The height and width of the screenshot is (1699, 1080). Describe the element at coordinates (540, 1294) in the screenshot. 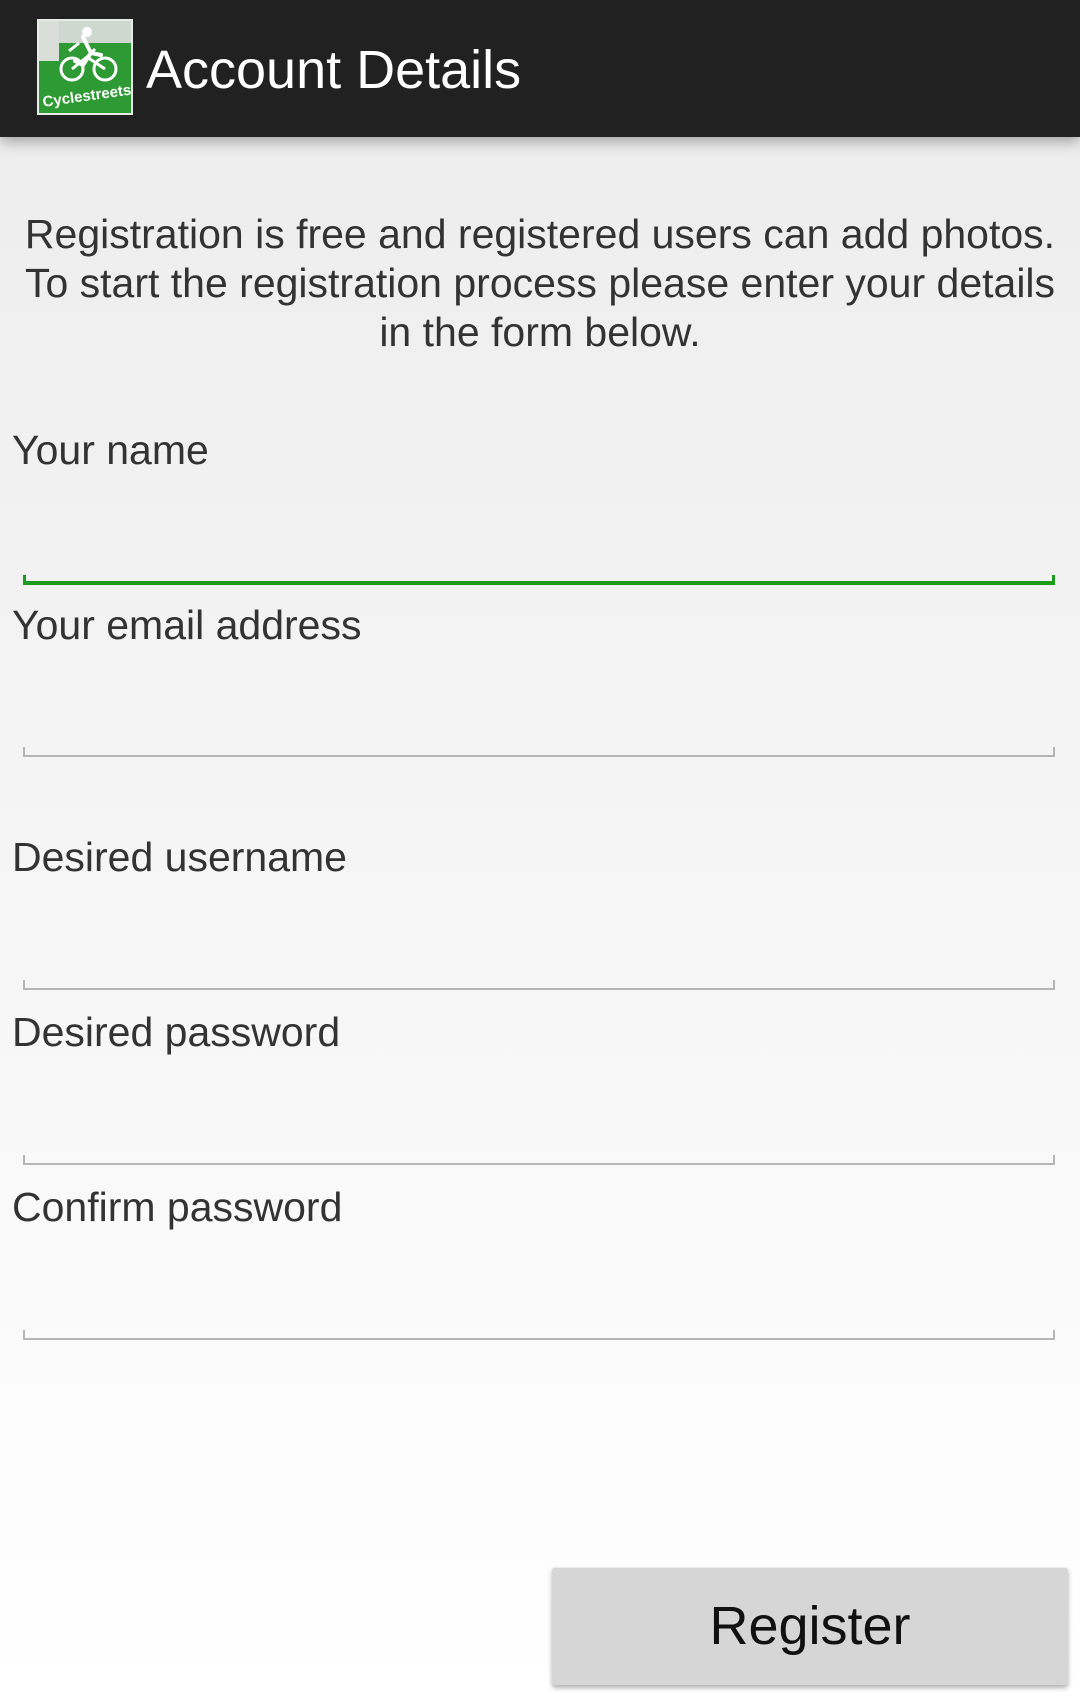

I see `confirm-password-field` at that location.